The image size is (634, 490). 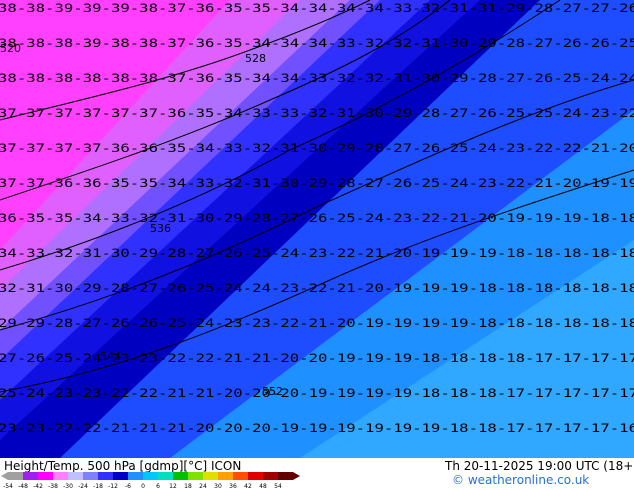 What do you see at coordinates (83, 486) in the screenshot?
I see `scale-tick-label: -24` at bounding box center [83, 486].